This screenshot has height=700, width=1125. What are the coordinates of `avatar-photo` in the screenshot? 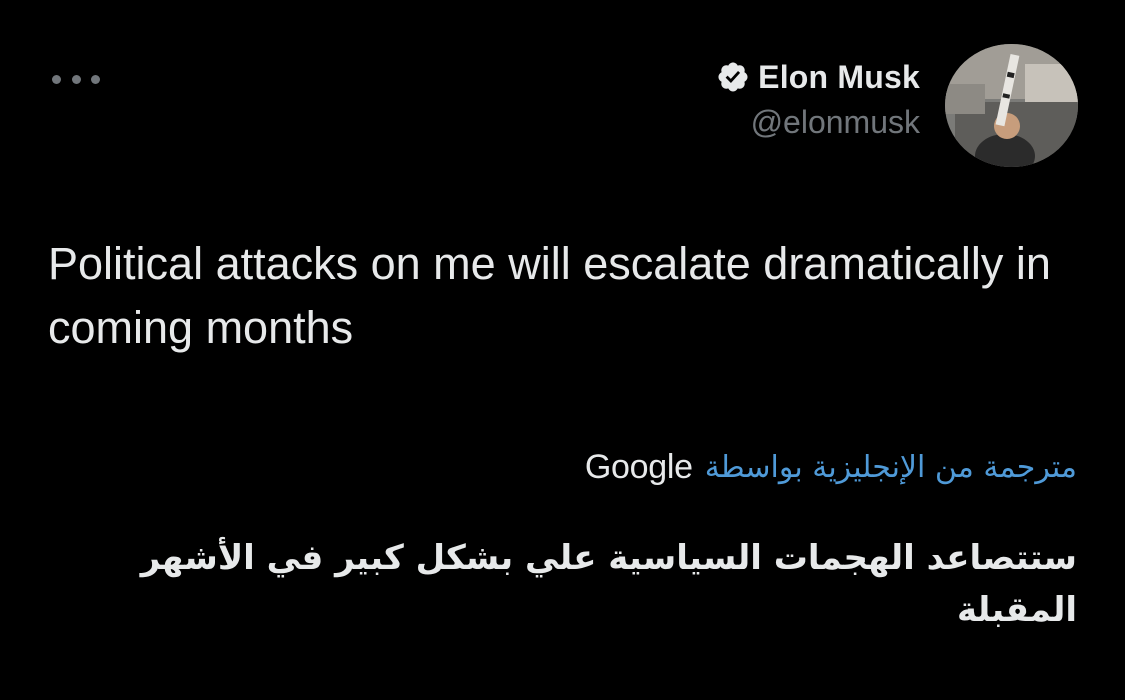 It's located at (1011, 105).